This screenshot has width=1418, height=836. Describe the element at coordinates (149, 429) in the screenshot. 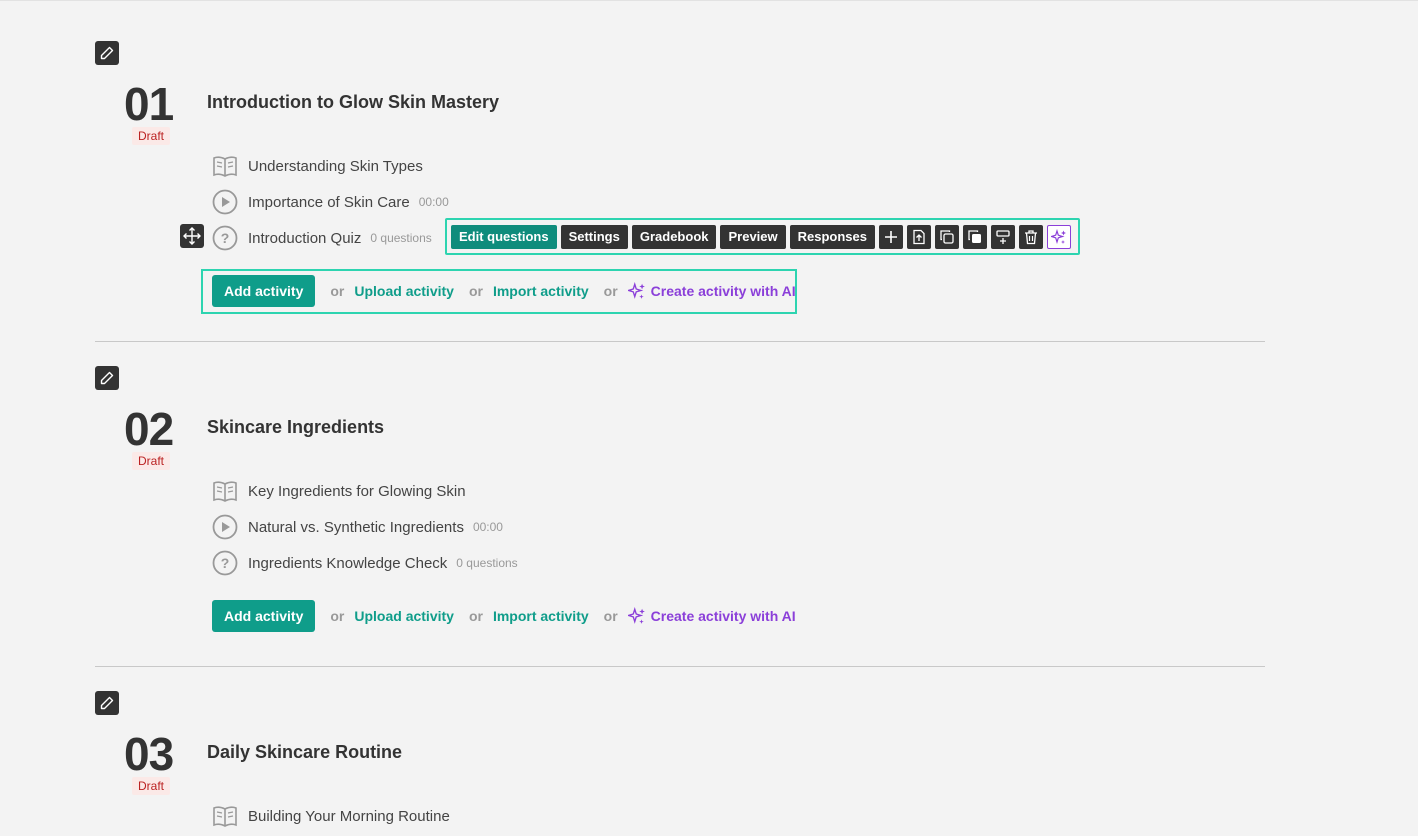

I see `module-number: 02` at that location.